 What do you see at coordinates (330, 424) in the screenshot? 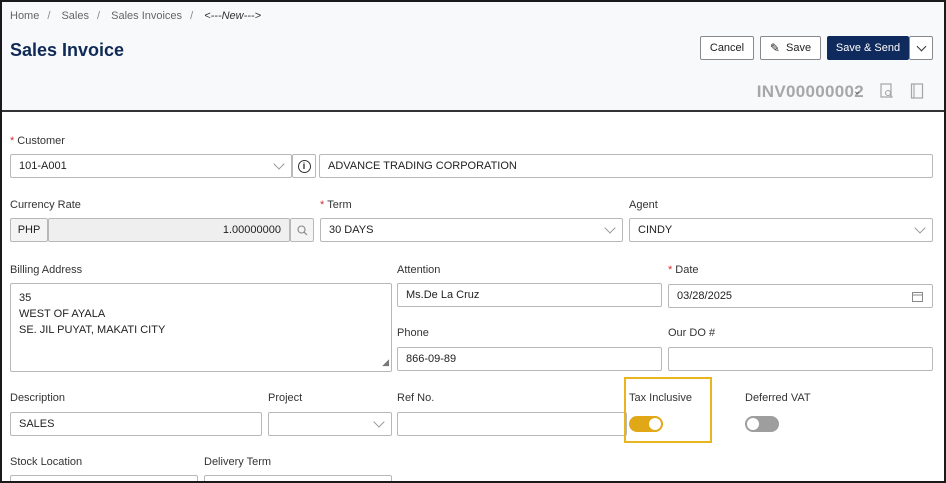
I see `project-select` at bounding box center [330, 424].